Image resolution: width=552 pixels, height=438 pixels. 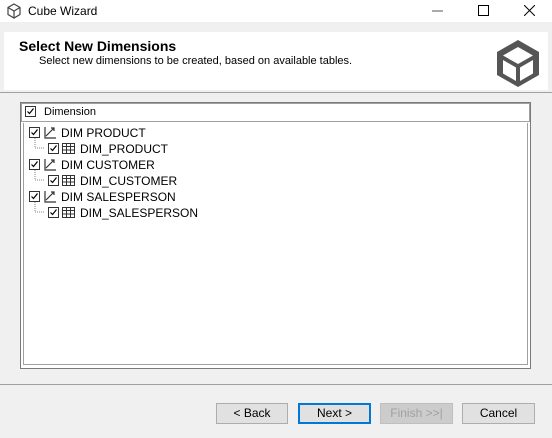 I want to click on cube-icon, so click(x=14, y=11).